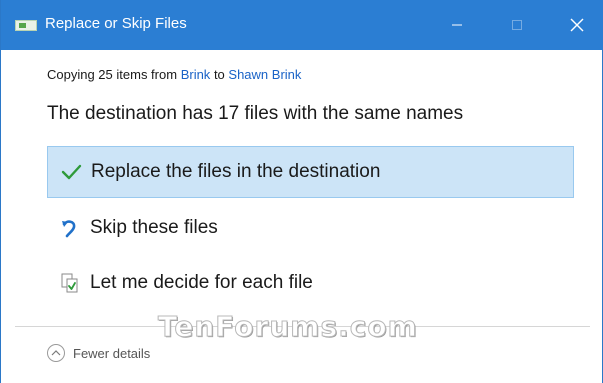  I want to click on replace-files-label: Replace the files in the destination, so click(236, 171).